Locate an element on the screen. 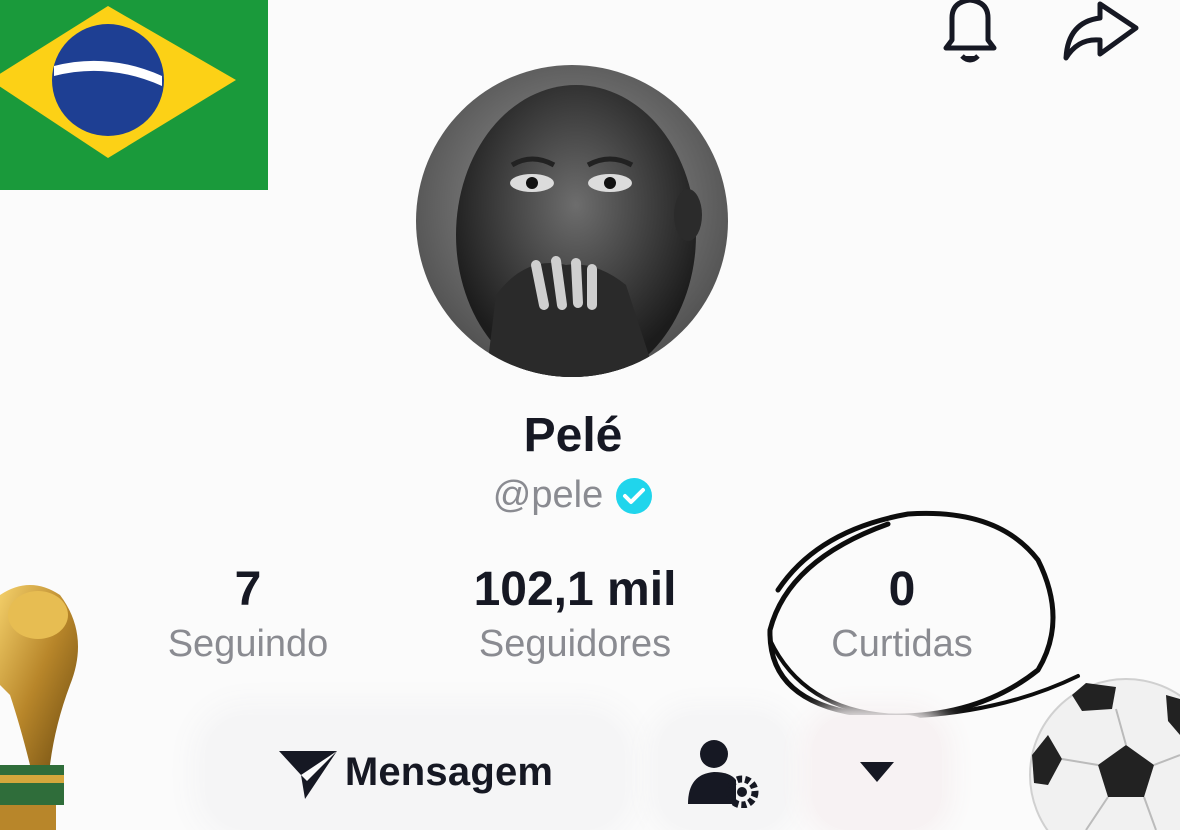  stat-value: 102,1 mil is located at coordinates (575, 589).